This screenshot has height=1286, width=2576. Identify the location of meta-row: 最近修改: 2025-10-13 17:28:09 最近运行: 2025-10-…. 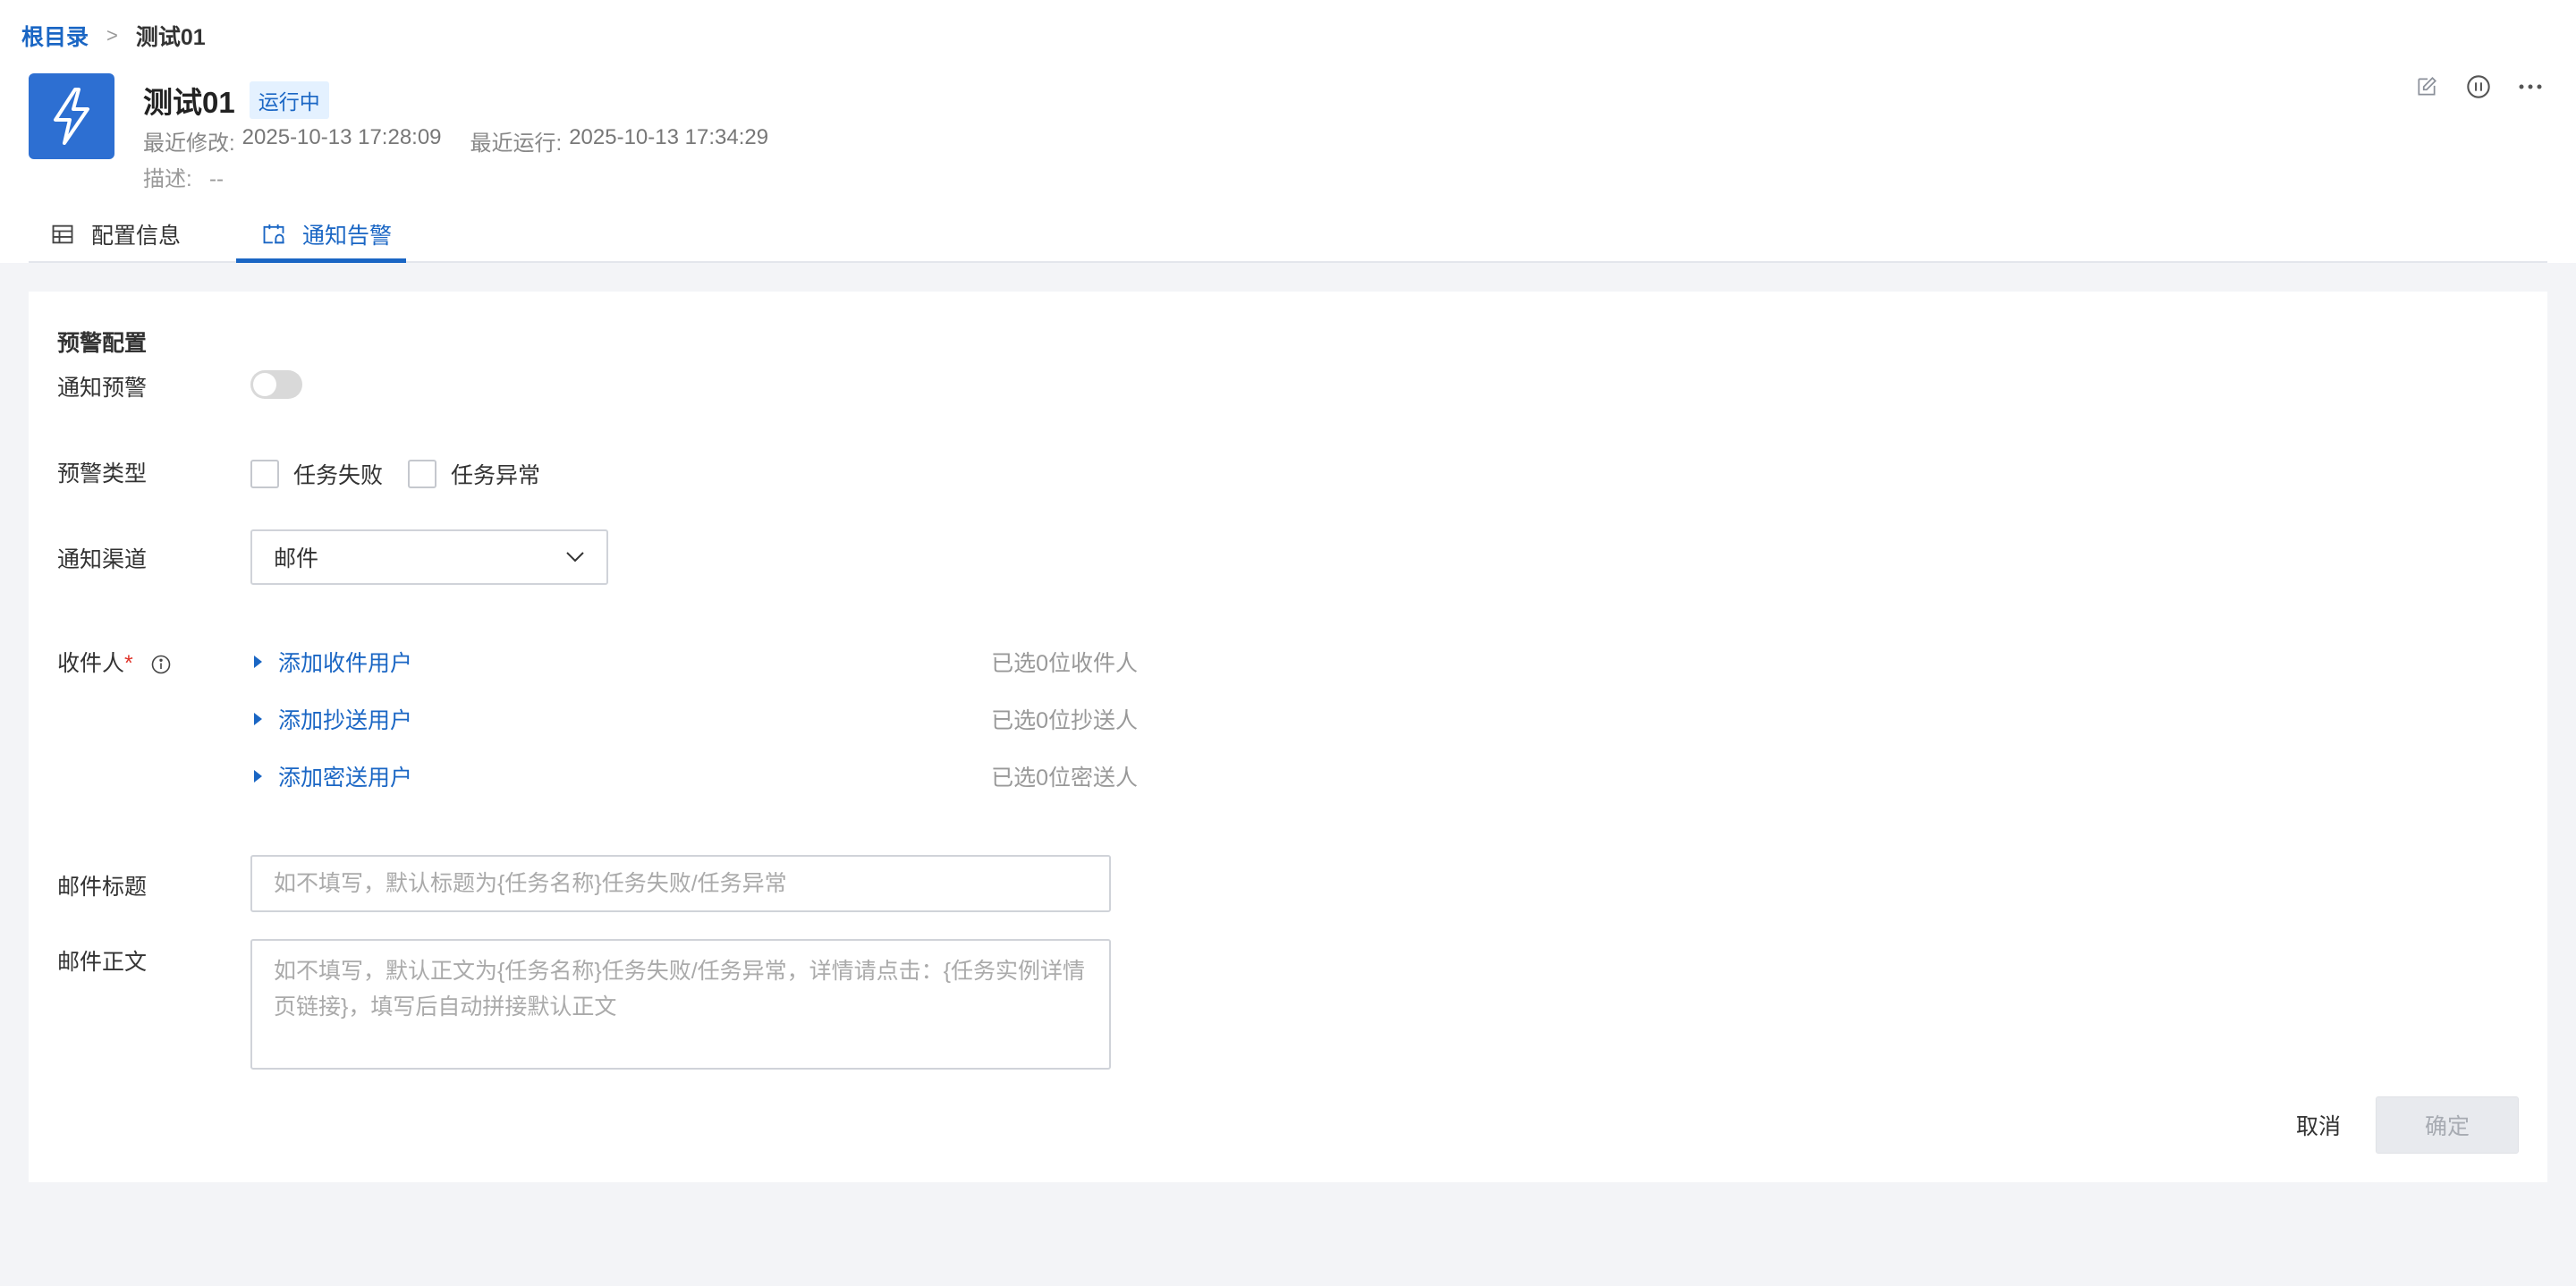
(455, 141).